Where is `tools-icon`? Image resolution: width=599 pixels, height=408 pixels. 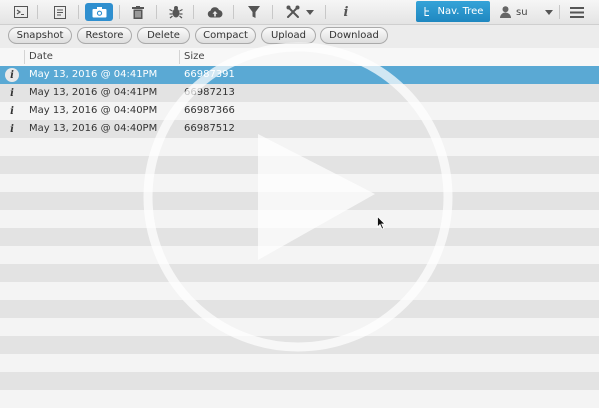 tools-icon is located at coordinates (293, 12).